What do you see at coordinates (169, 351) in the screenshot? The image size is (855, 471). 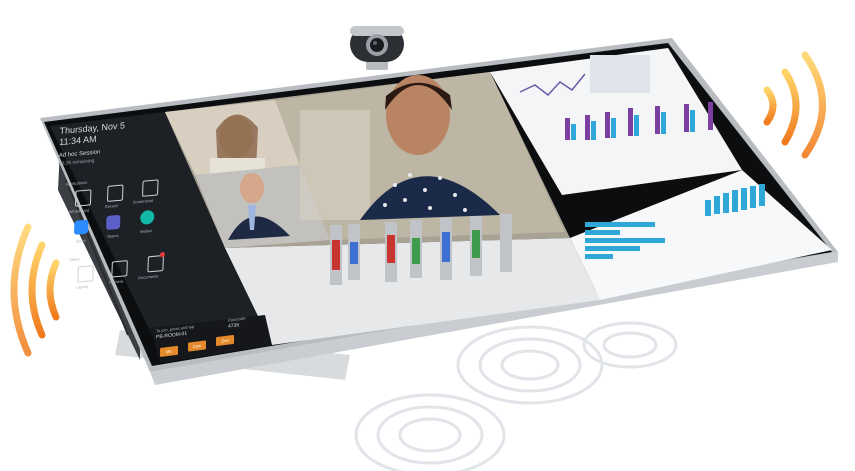 I see `mic-button: Mic` at bounding box center [169, 351].